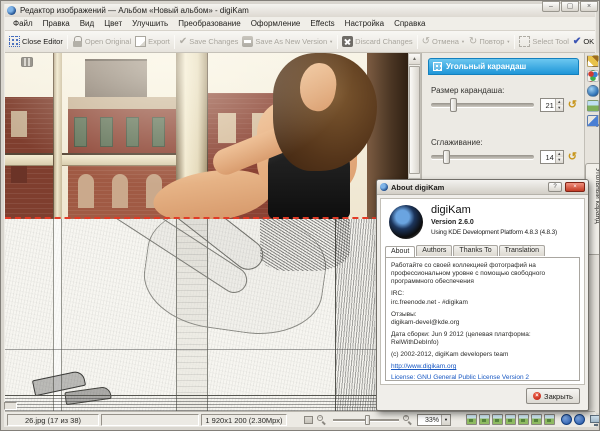 The width and height of the screenshot is (600, 431). What do you see at coordinates (451, 210) in the screenshot?
I see `app-name: digiKam` at bounding box center [451, 210].